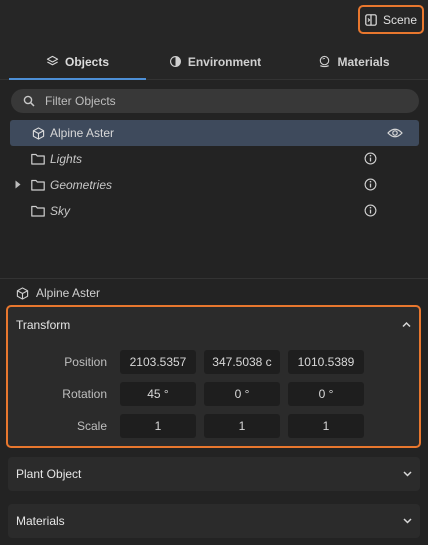 The height and width of the screenshot is (545, 428). What do you see at coordinates (214, 133) in the screenshot?
I see `tree-item-alpine-aster: Alpine Aster` at bounding box center [214, 133].